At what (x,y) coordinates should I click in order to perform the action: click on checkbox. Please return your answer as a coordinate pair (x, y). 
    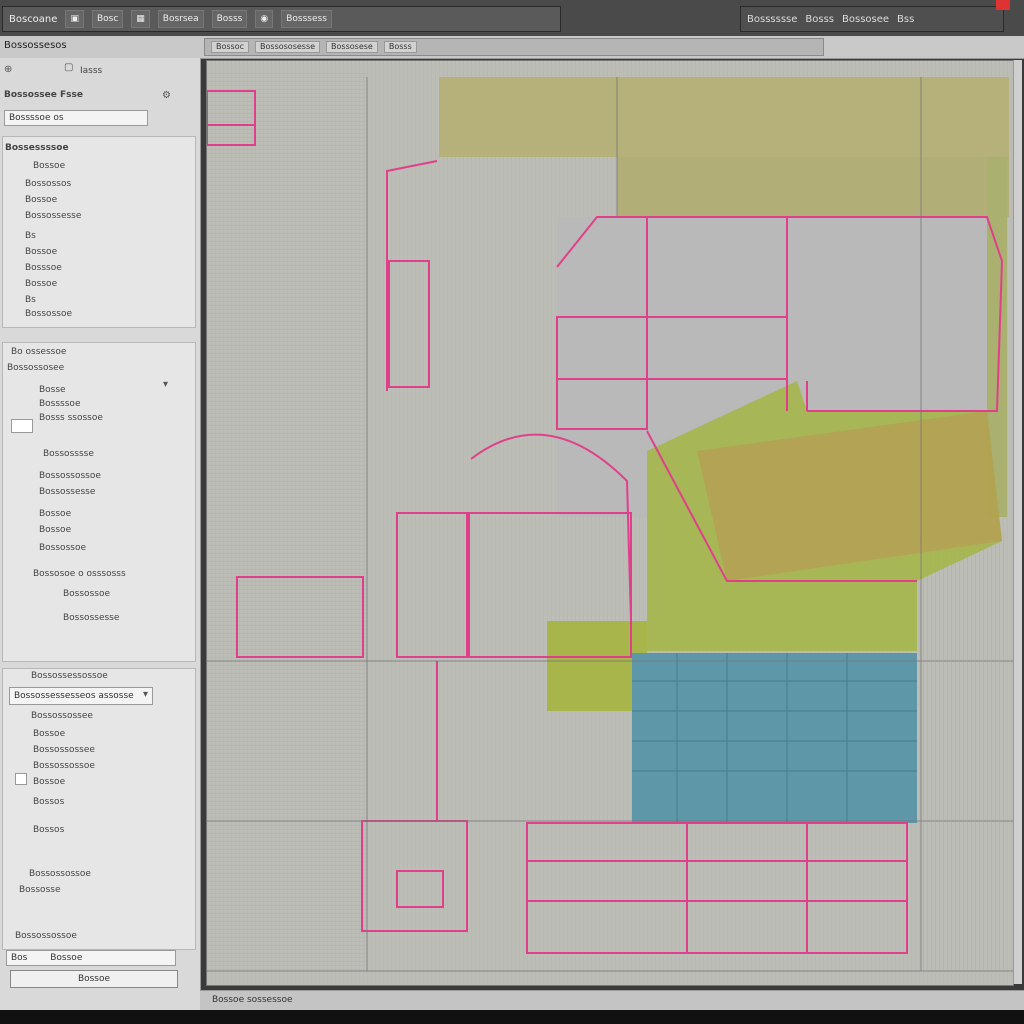
    Looking at the image, I should click on (21, 779).